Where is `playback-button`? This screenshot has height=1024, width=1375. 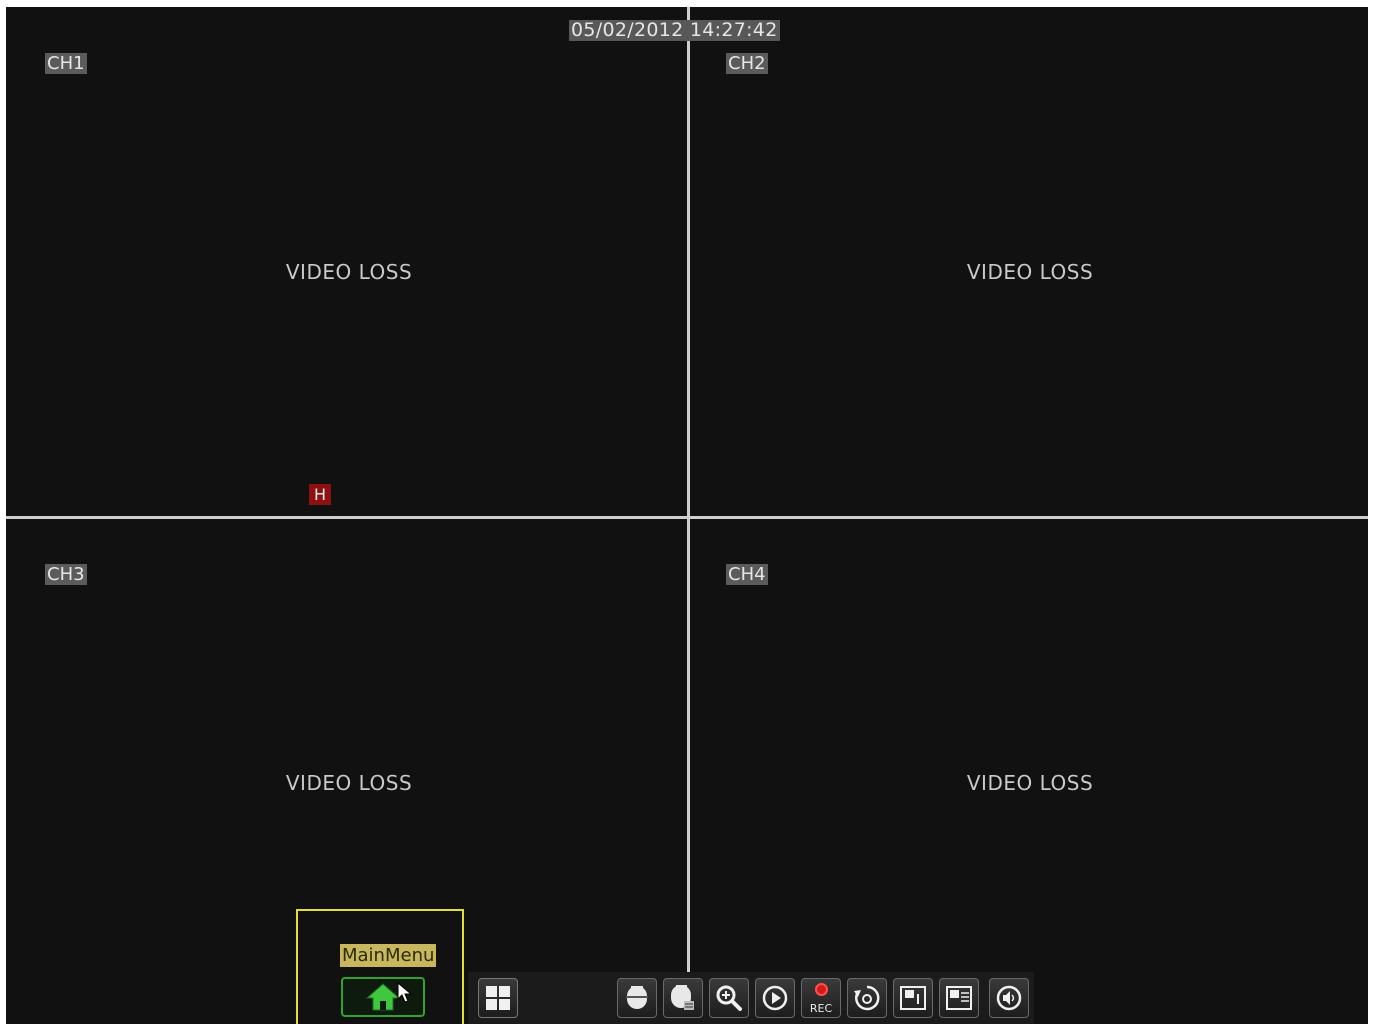 playback-button is located at coordinates (775, 998).